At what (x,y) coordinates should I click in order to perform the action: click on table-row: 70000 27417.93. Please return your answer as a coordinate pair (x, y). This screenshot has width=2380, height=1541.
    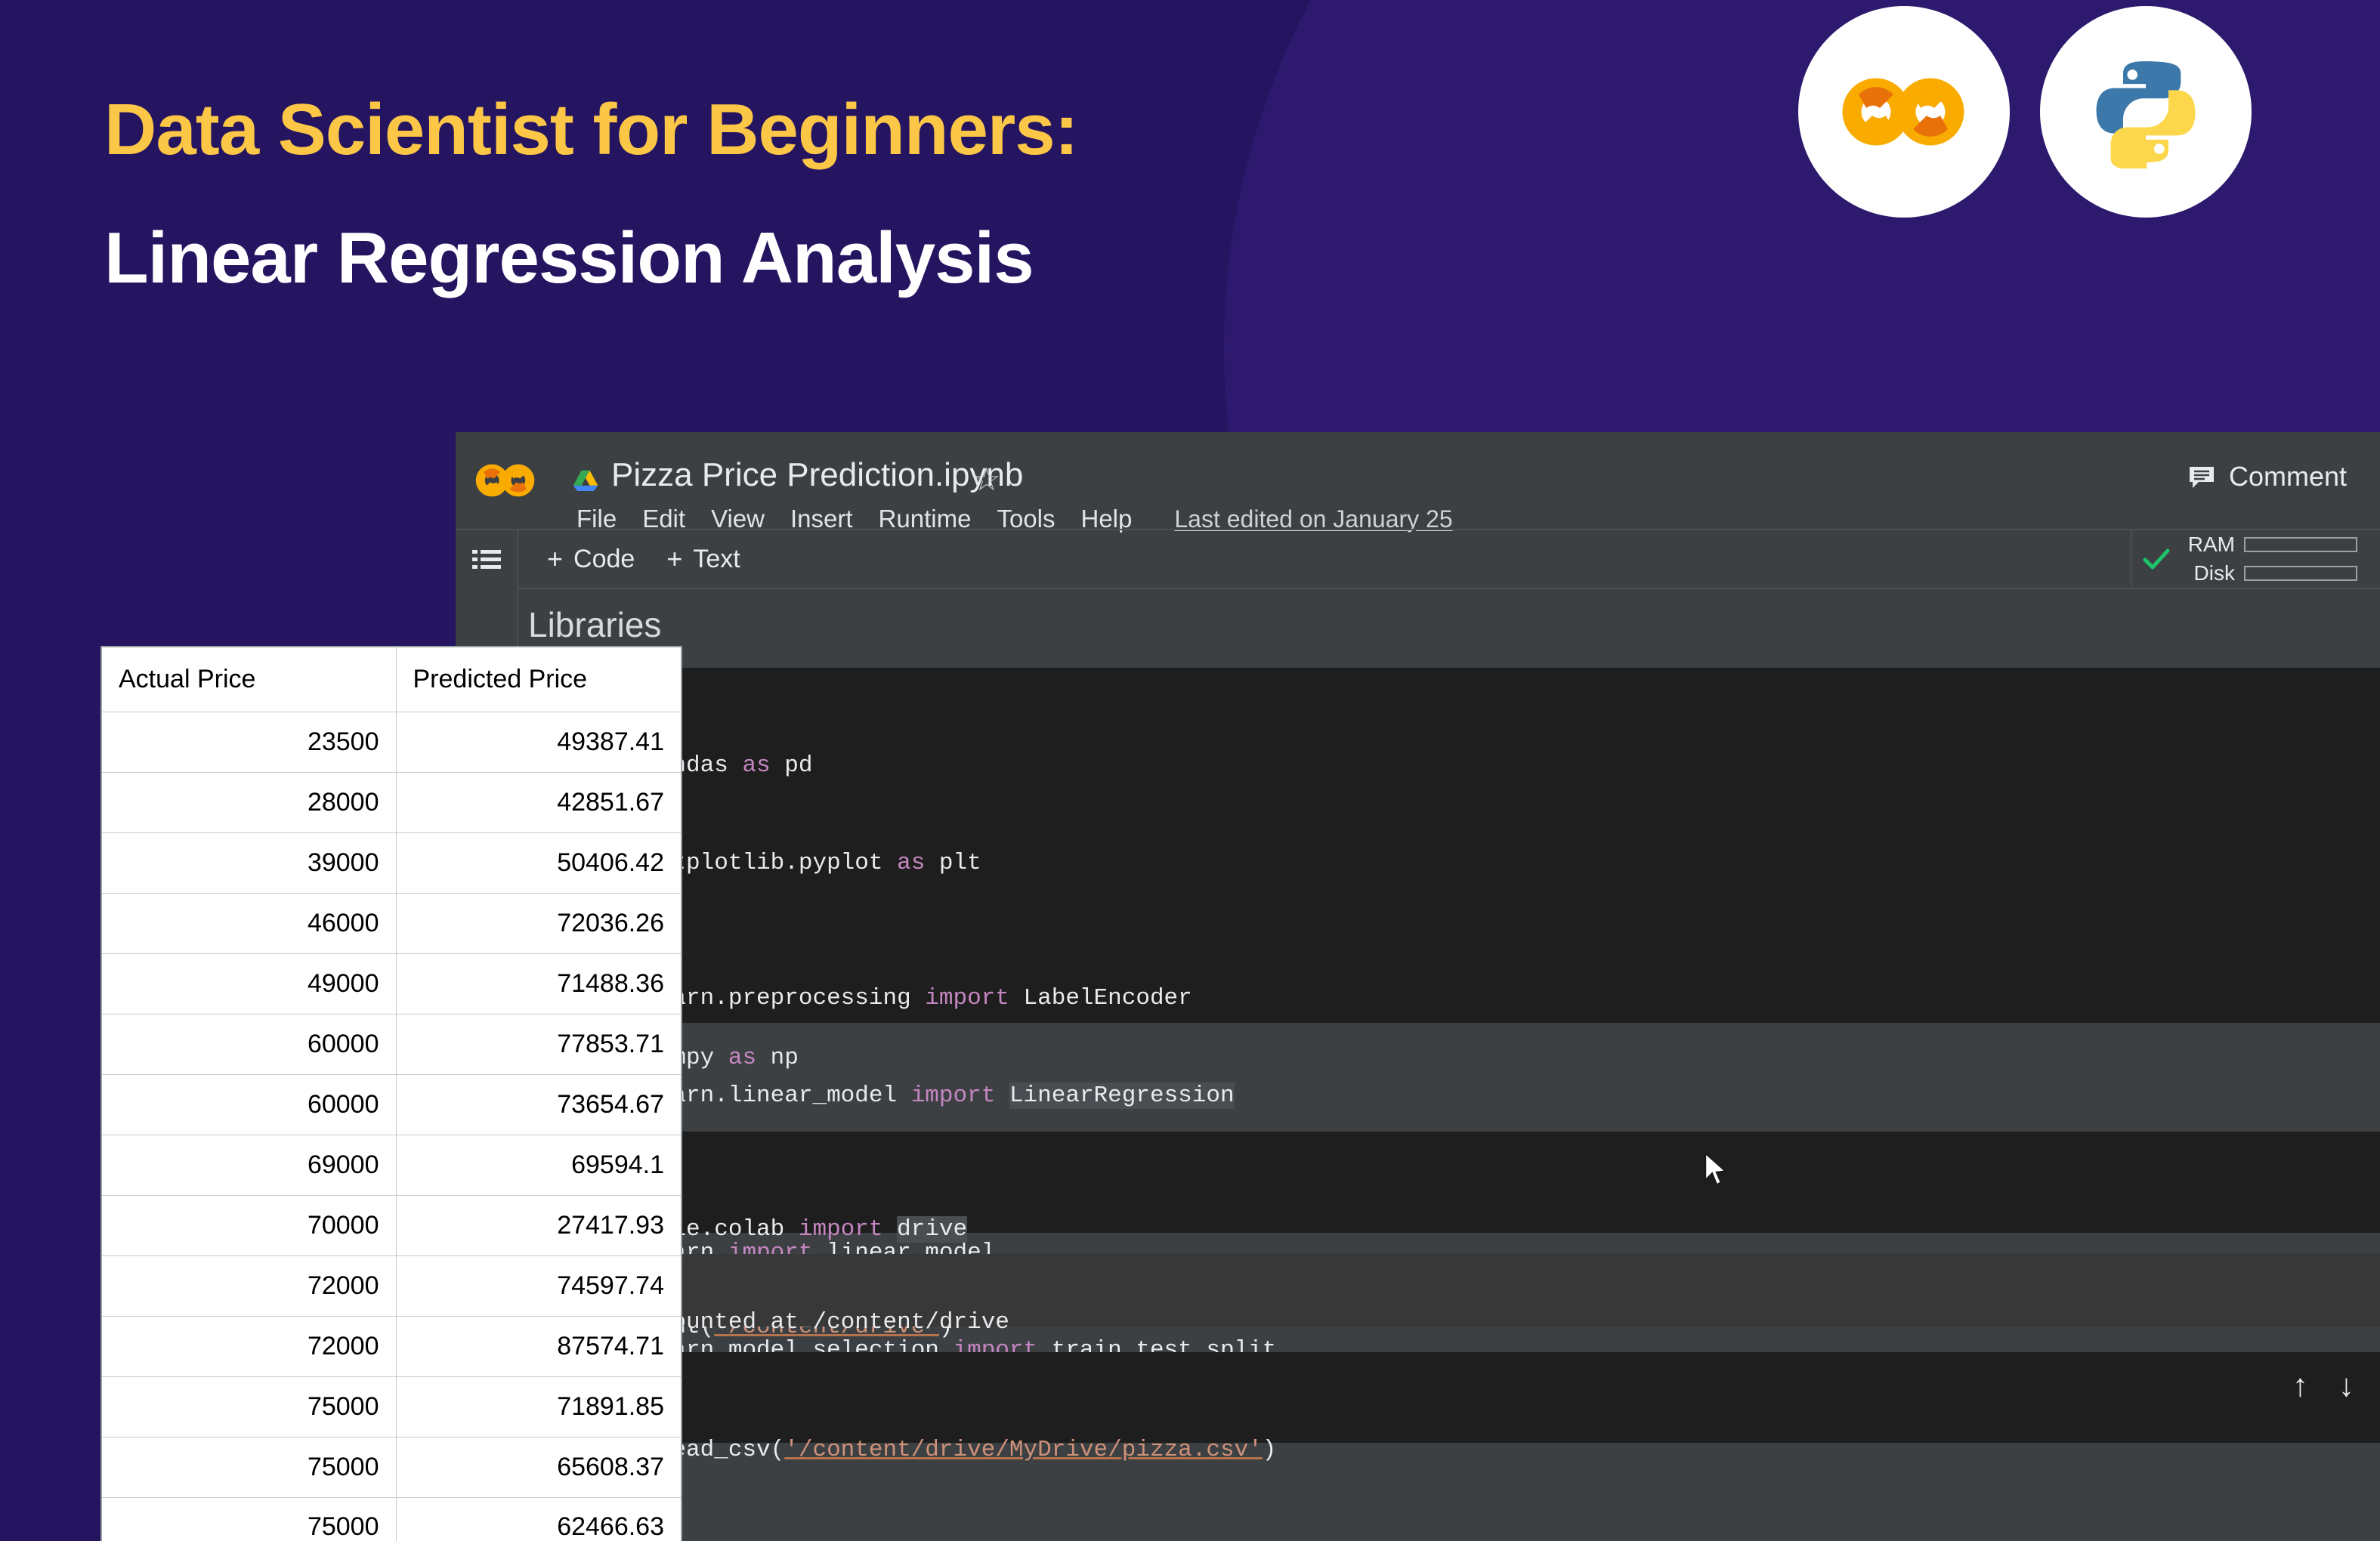
    Looking at the image, I should click on (391, 1225).